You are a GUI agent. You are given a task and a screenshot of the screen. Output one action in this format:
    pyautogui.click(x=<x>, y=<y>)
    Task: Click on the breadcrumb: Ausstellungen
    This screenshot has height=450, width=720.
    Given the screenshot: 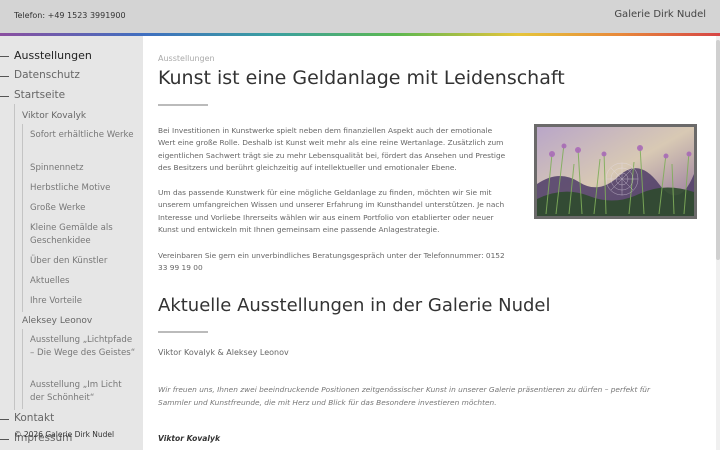 What is the action you would take?
    pyautogui.click(x=186, y=58)
    